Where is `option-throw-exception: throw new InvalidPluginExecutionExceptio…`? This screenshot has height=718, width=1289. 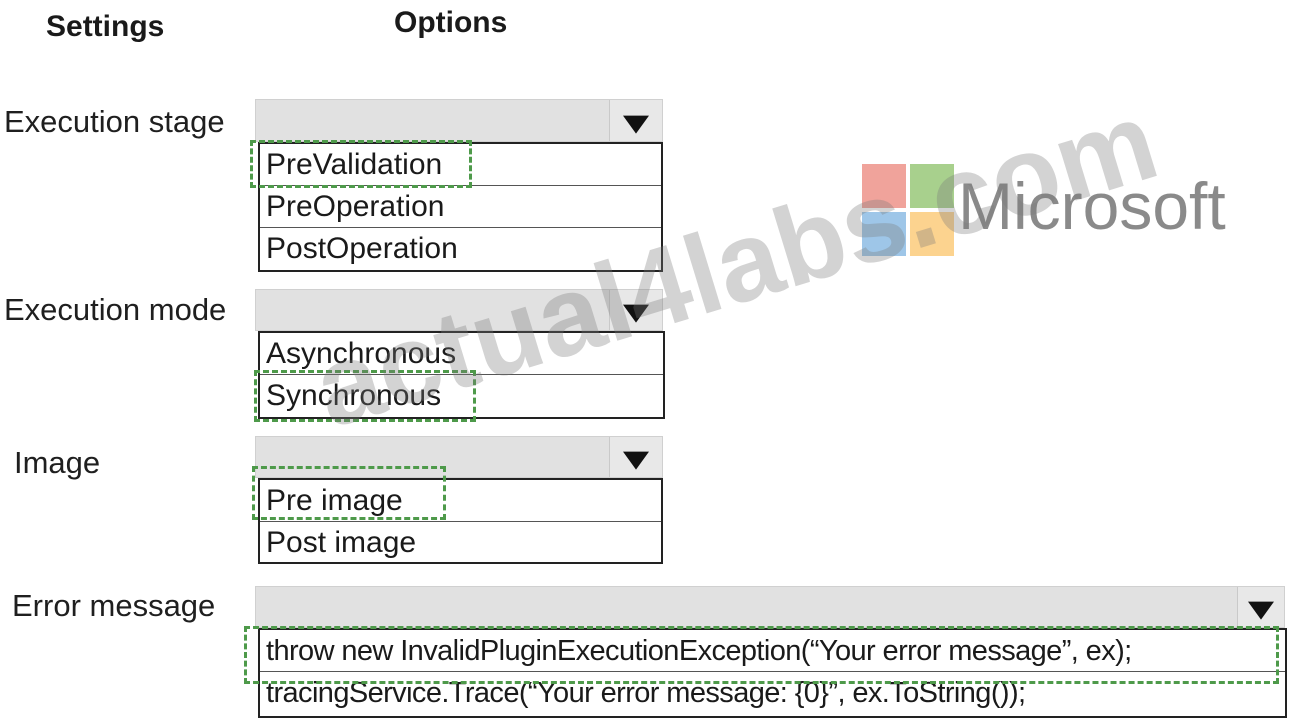
option-throw-exception: throw new InvalidPluginExecutionExceptio… is located at coordinates (772, 651).